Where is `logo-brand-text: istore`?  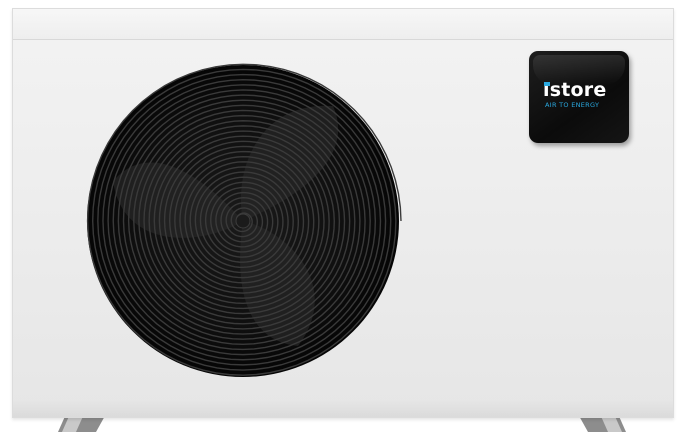 logo-brand-text: istore is located at coordinates (574, 90).